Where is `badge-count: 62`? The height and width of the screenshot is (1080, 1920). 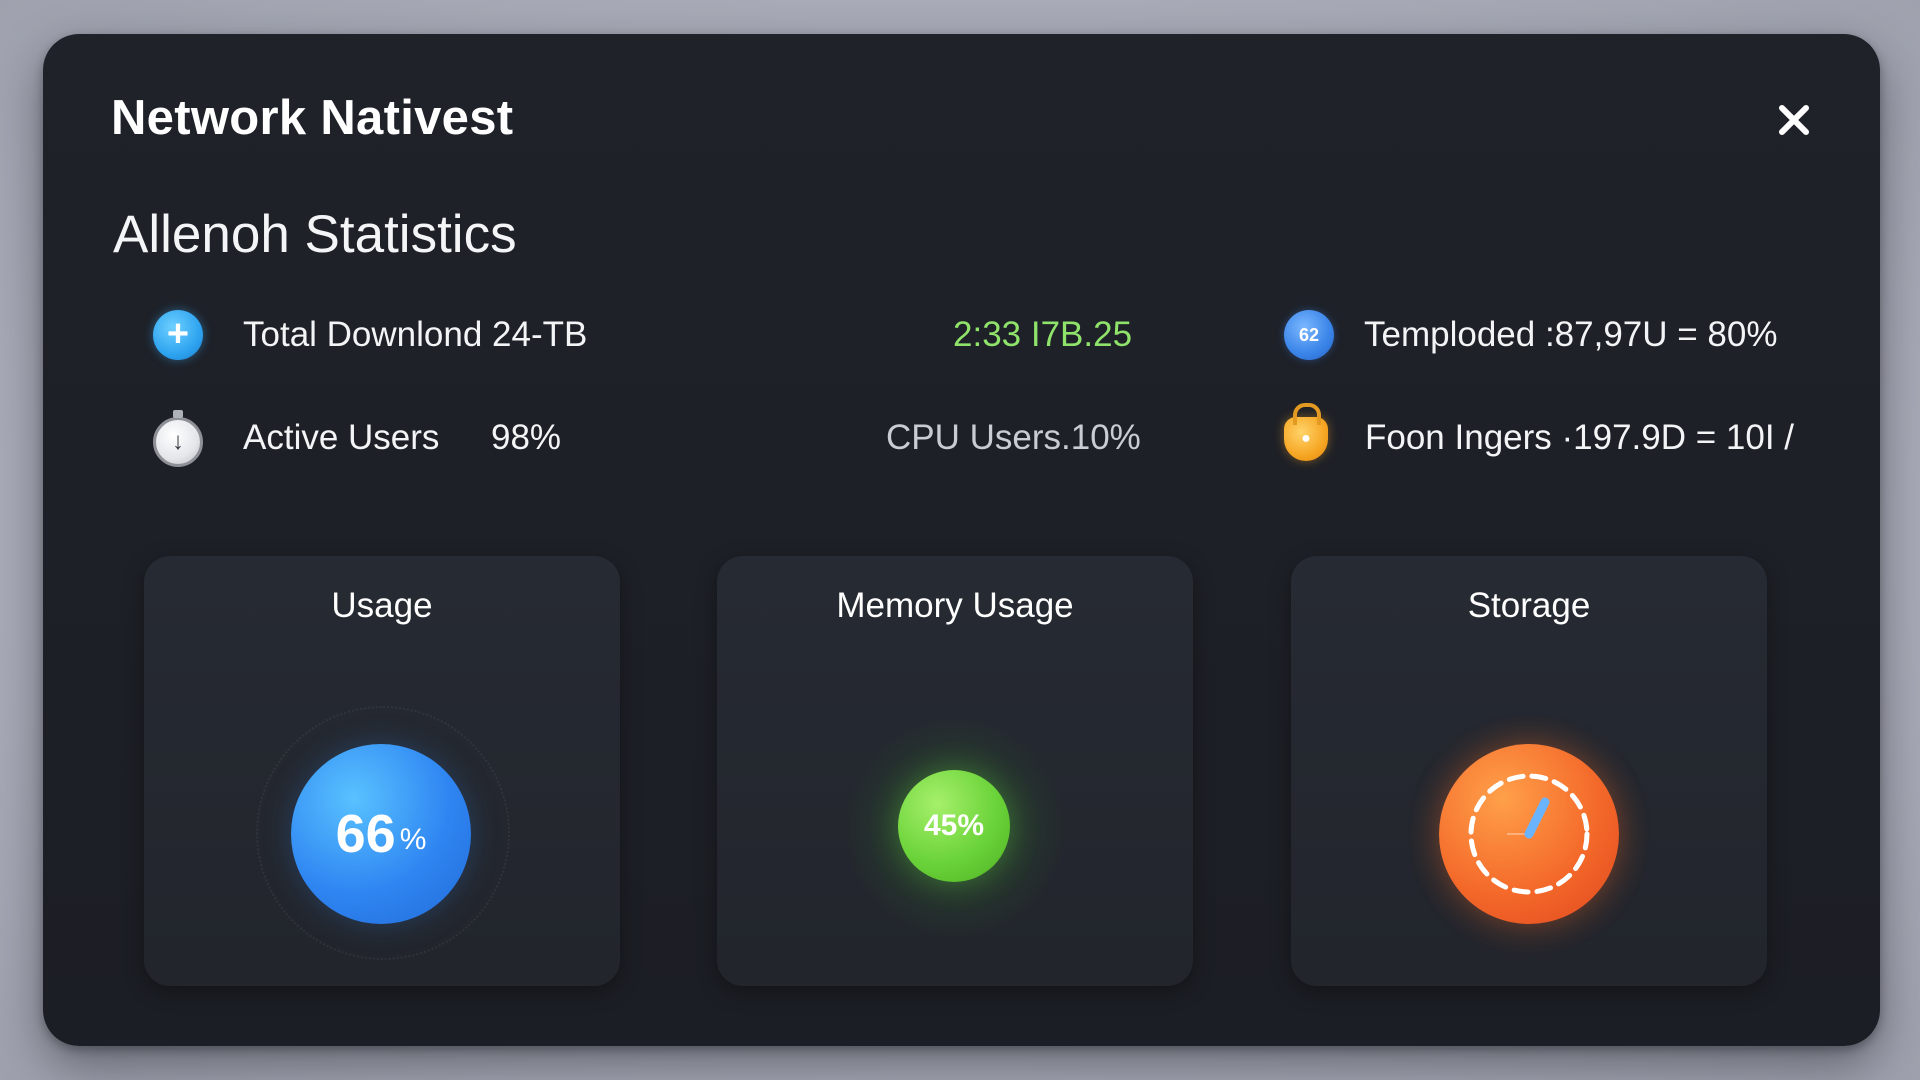
badge-count: 62 is located at coordinates (1309, 334).